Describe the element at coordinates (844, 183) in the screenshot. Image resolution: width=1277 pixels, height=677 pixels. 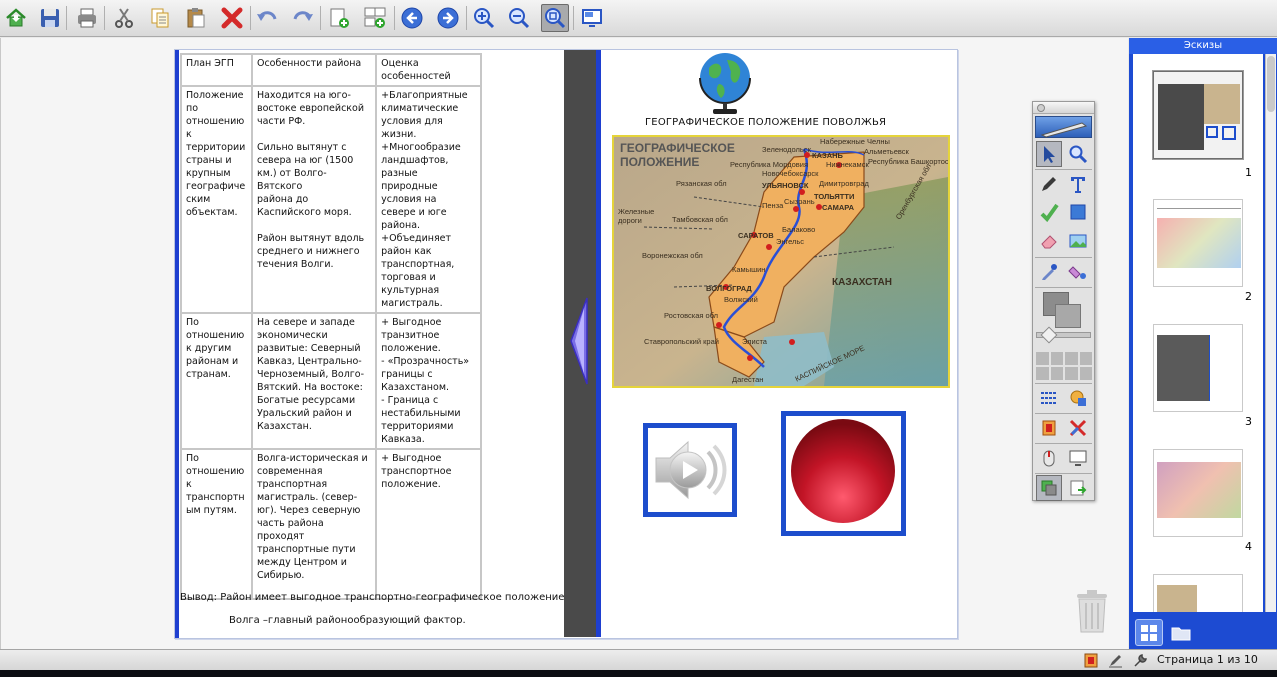
I see `map-label: Димитровград` at that location.